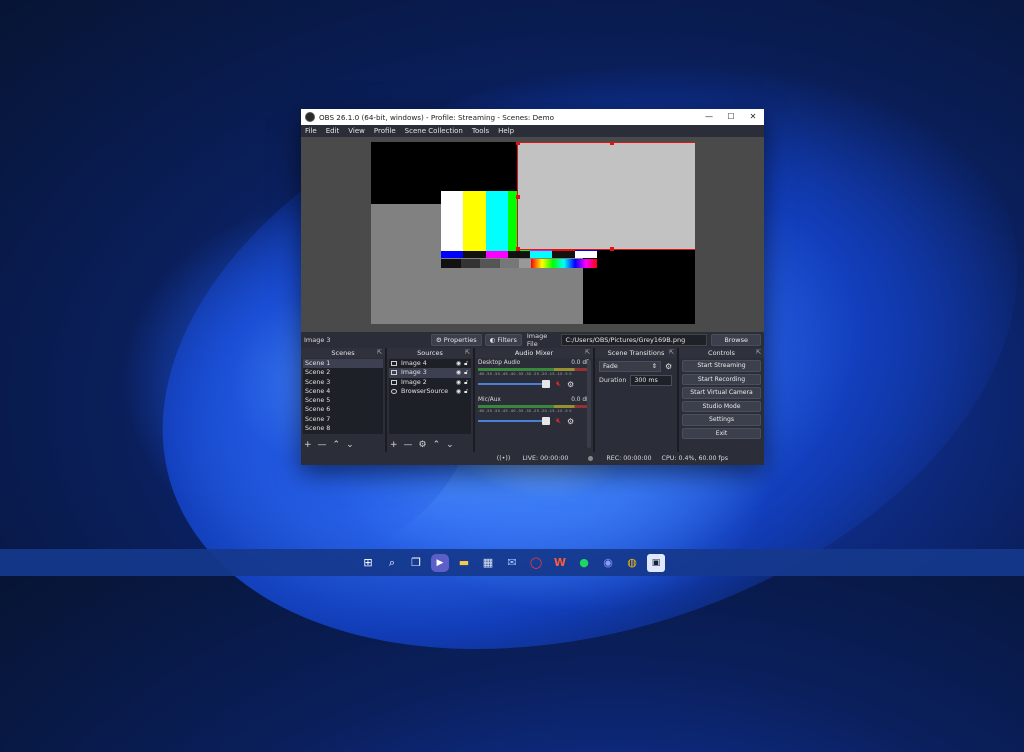 The width and height of the screenshot is (1024, 752). What do you see at coordinates (480, 131) in the screenshot?
I see `menu-tools: Tools` at bounding box center [480, 131].